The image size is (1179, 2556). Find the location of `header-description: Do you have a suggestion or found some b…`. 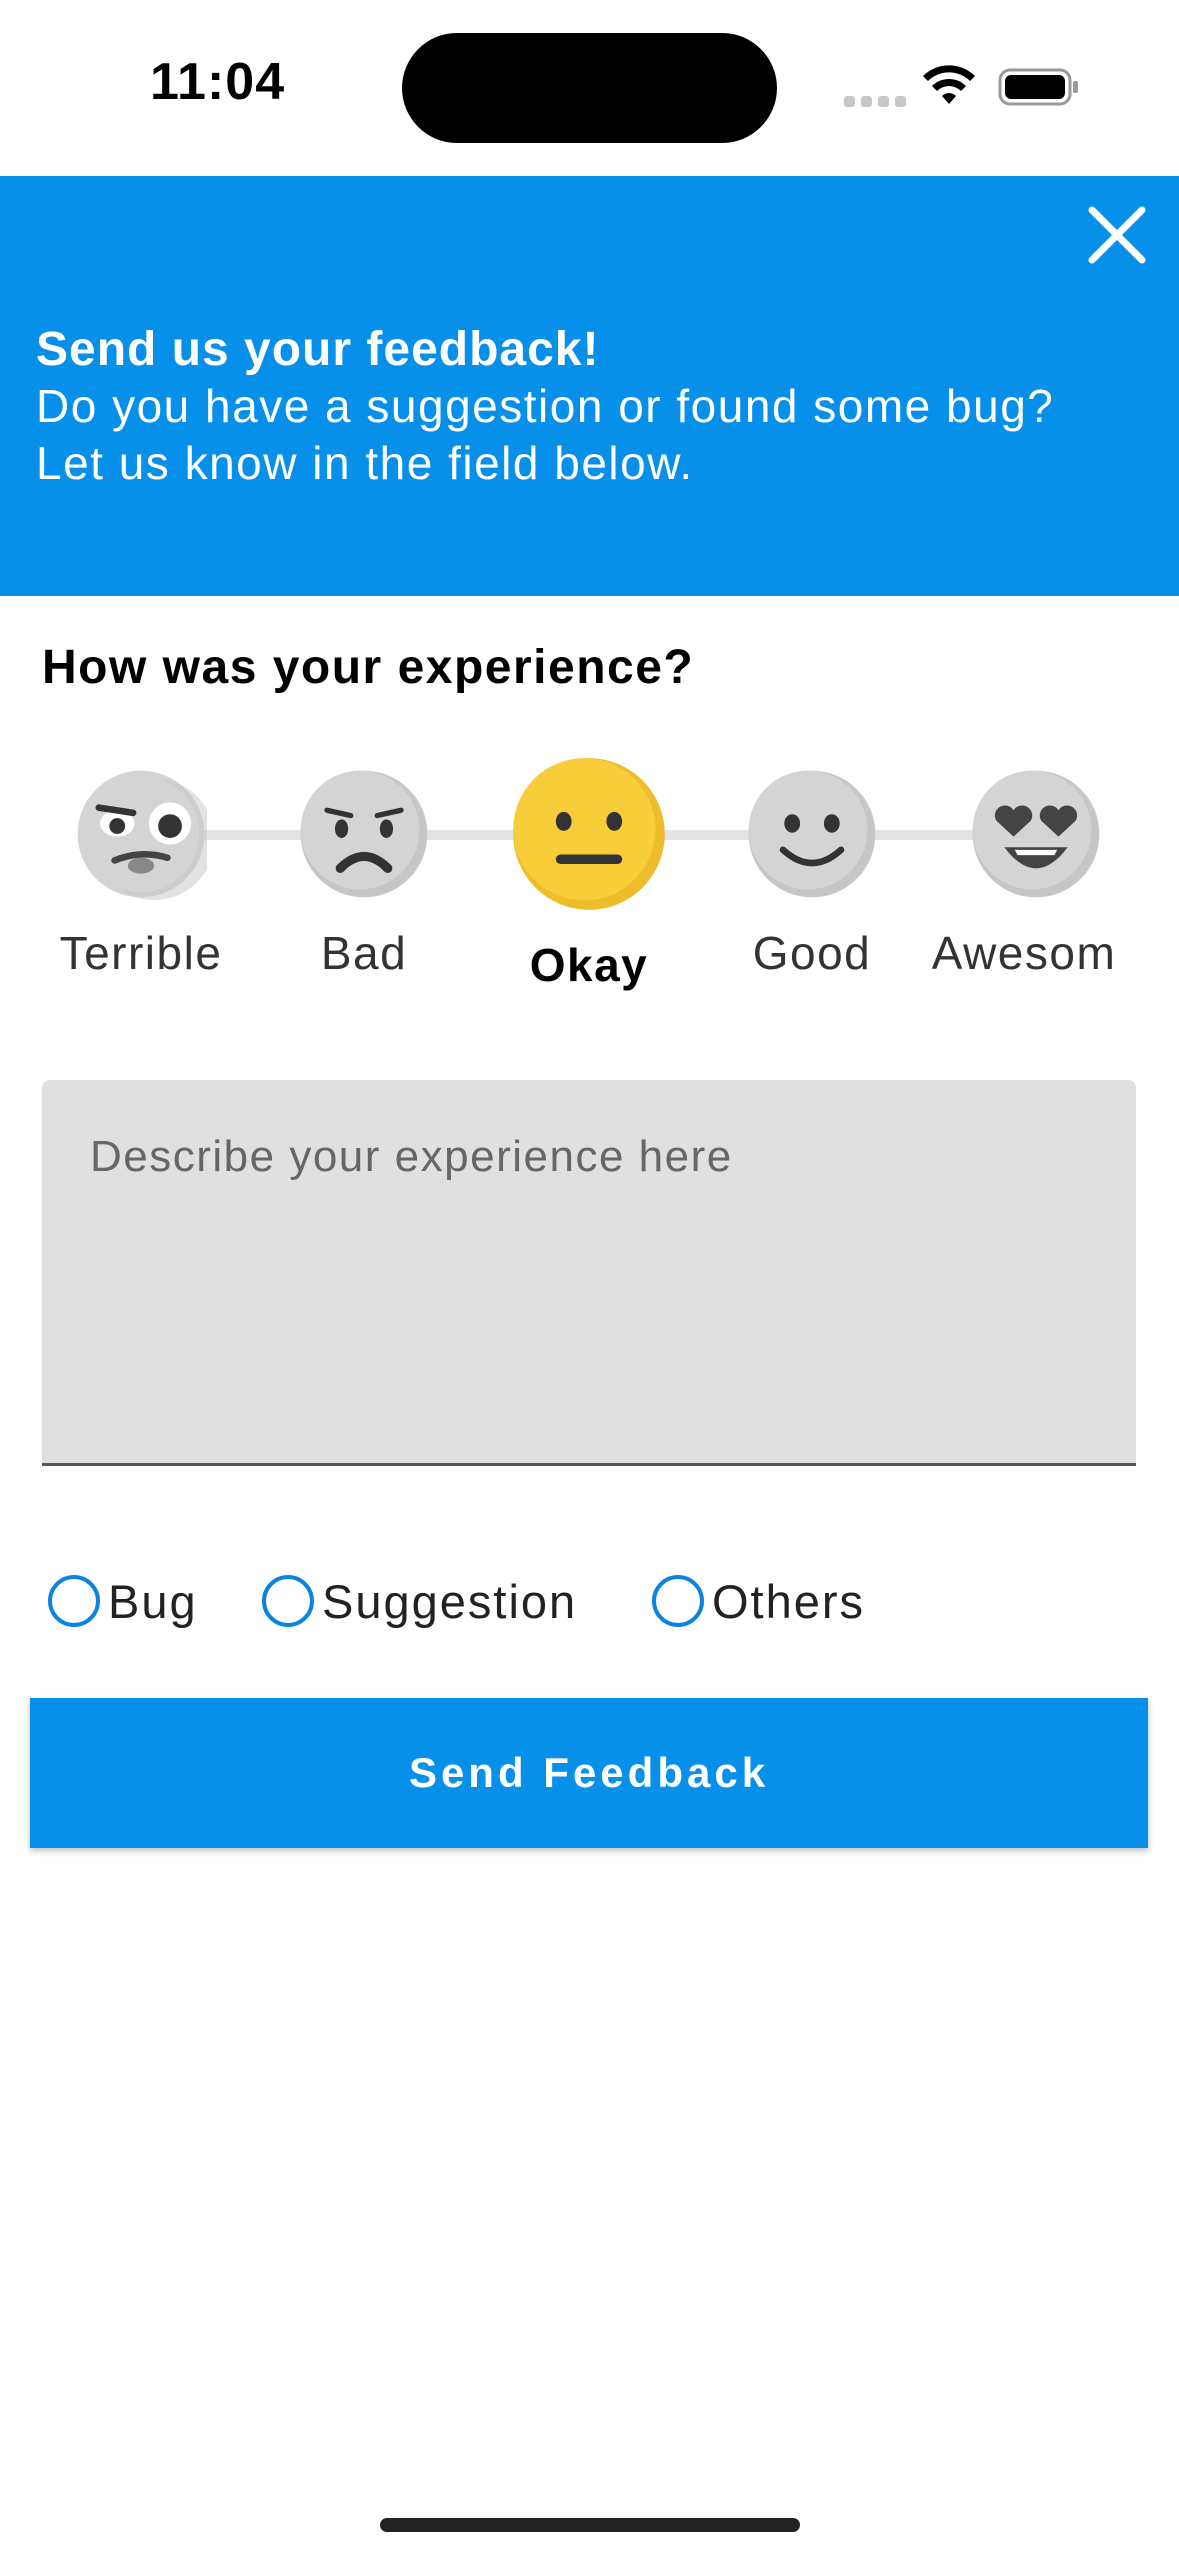

header-description: Do you have a suggestion or found some b… is located at coordinates (586, 435).